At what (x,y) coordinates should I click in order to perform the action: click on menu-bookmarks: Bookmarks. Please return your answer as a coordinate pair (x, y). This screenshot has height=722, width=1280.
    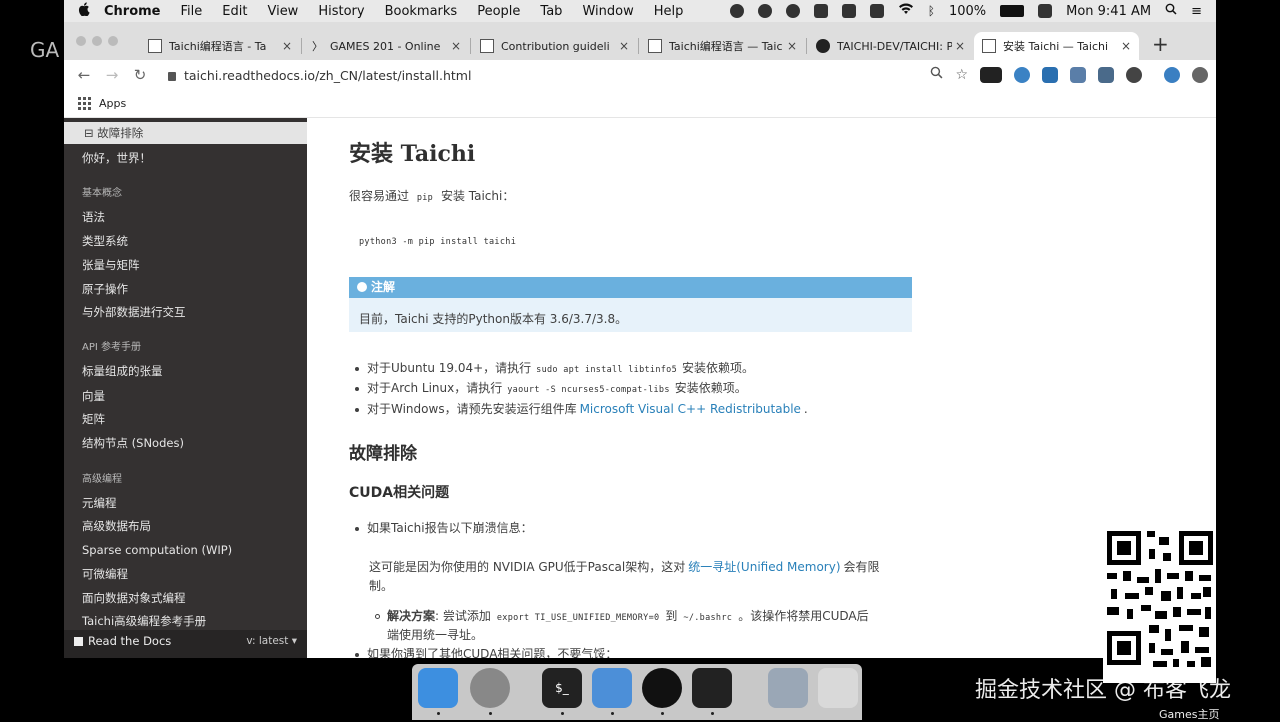
    Looking at the image, I should click on (421, 11).